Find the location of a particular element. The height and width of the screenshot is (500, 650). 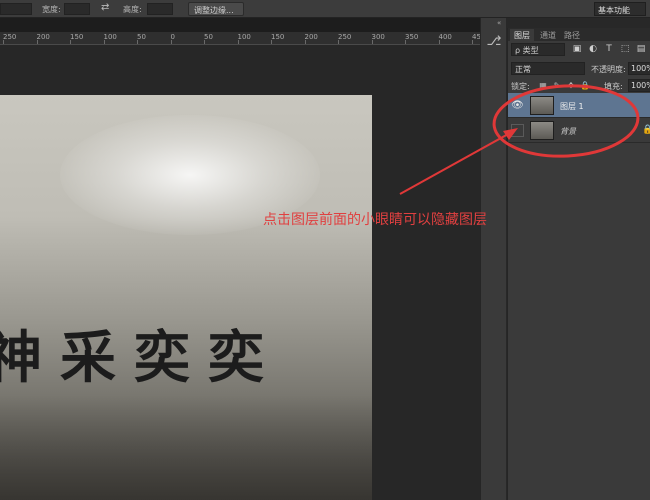

lock-paint-icon: ✎ is located at coordinates (557, 86).